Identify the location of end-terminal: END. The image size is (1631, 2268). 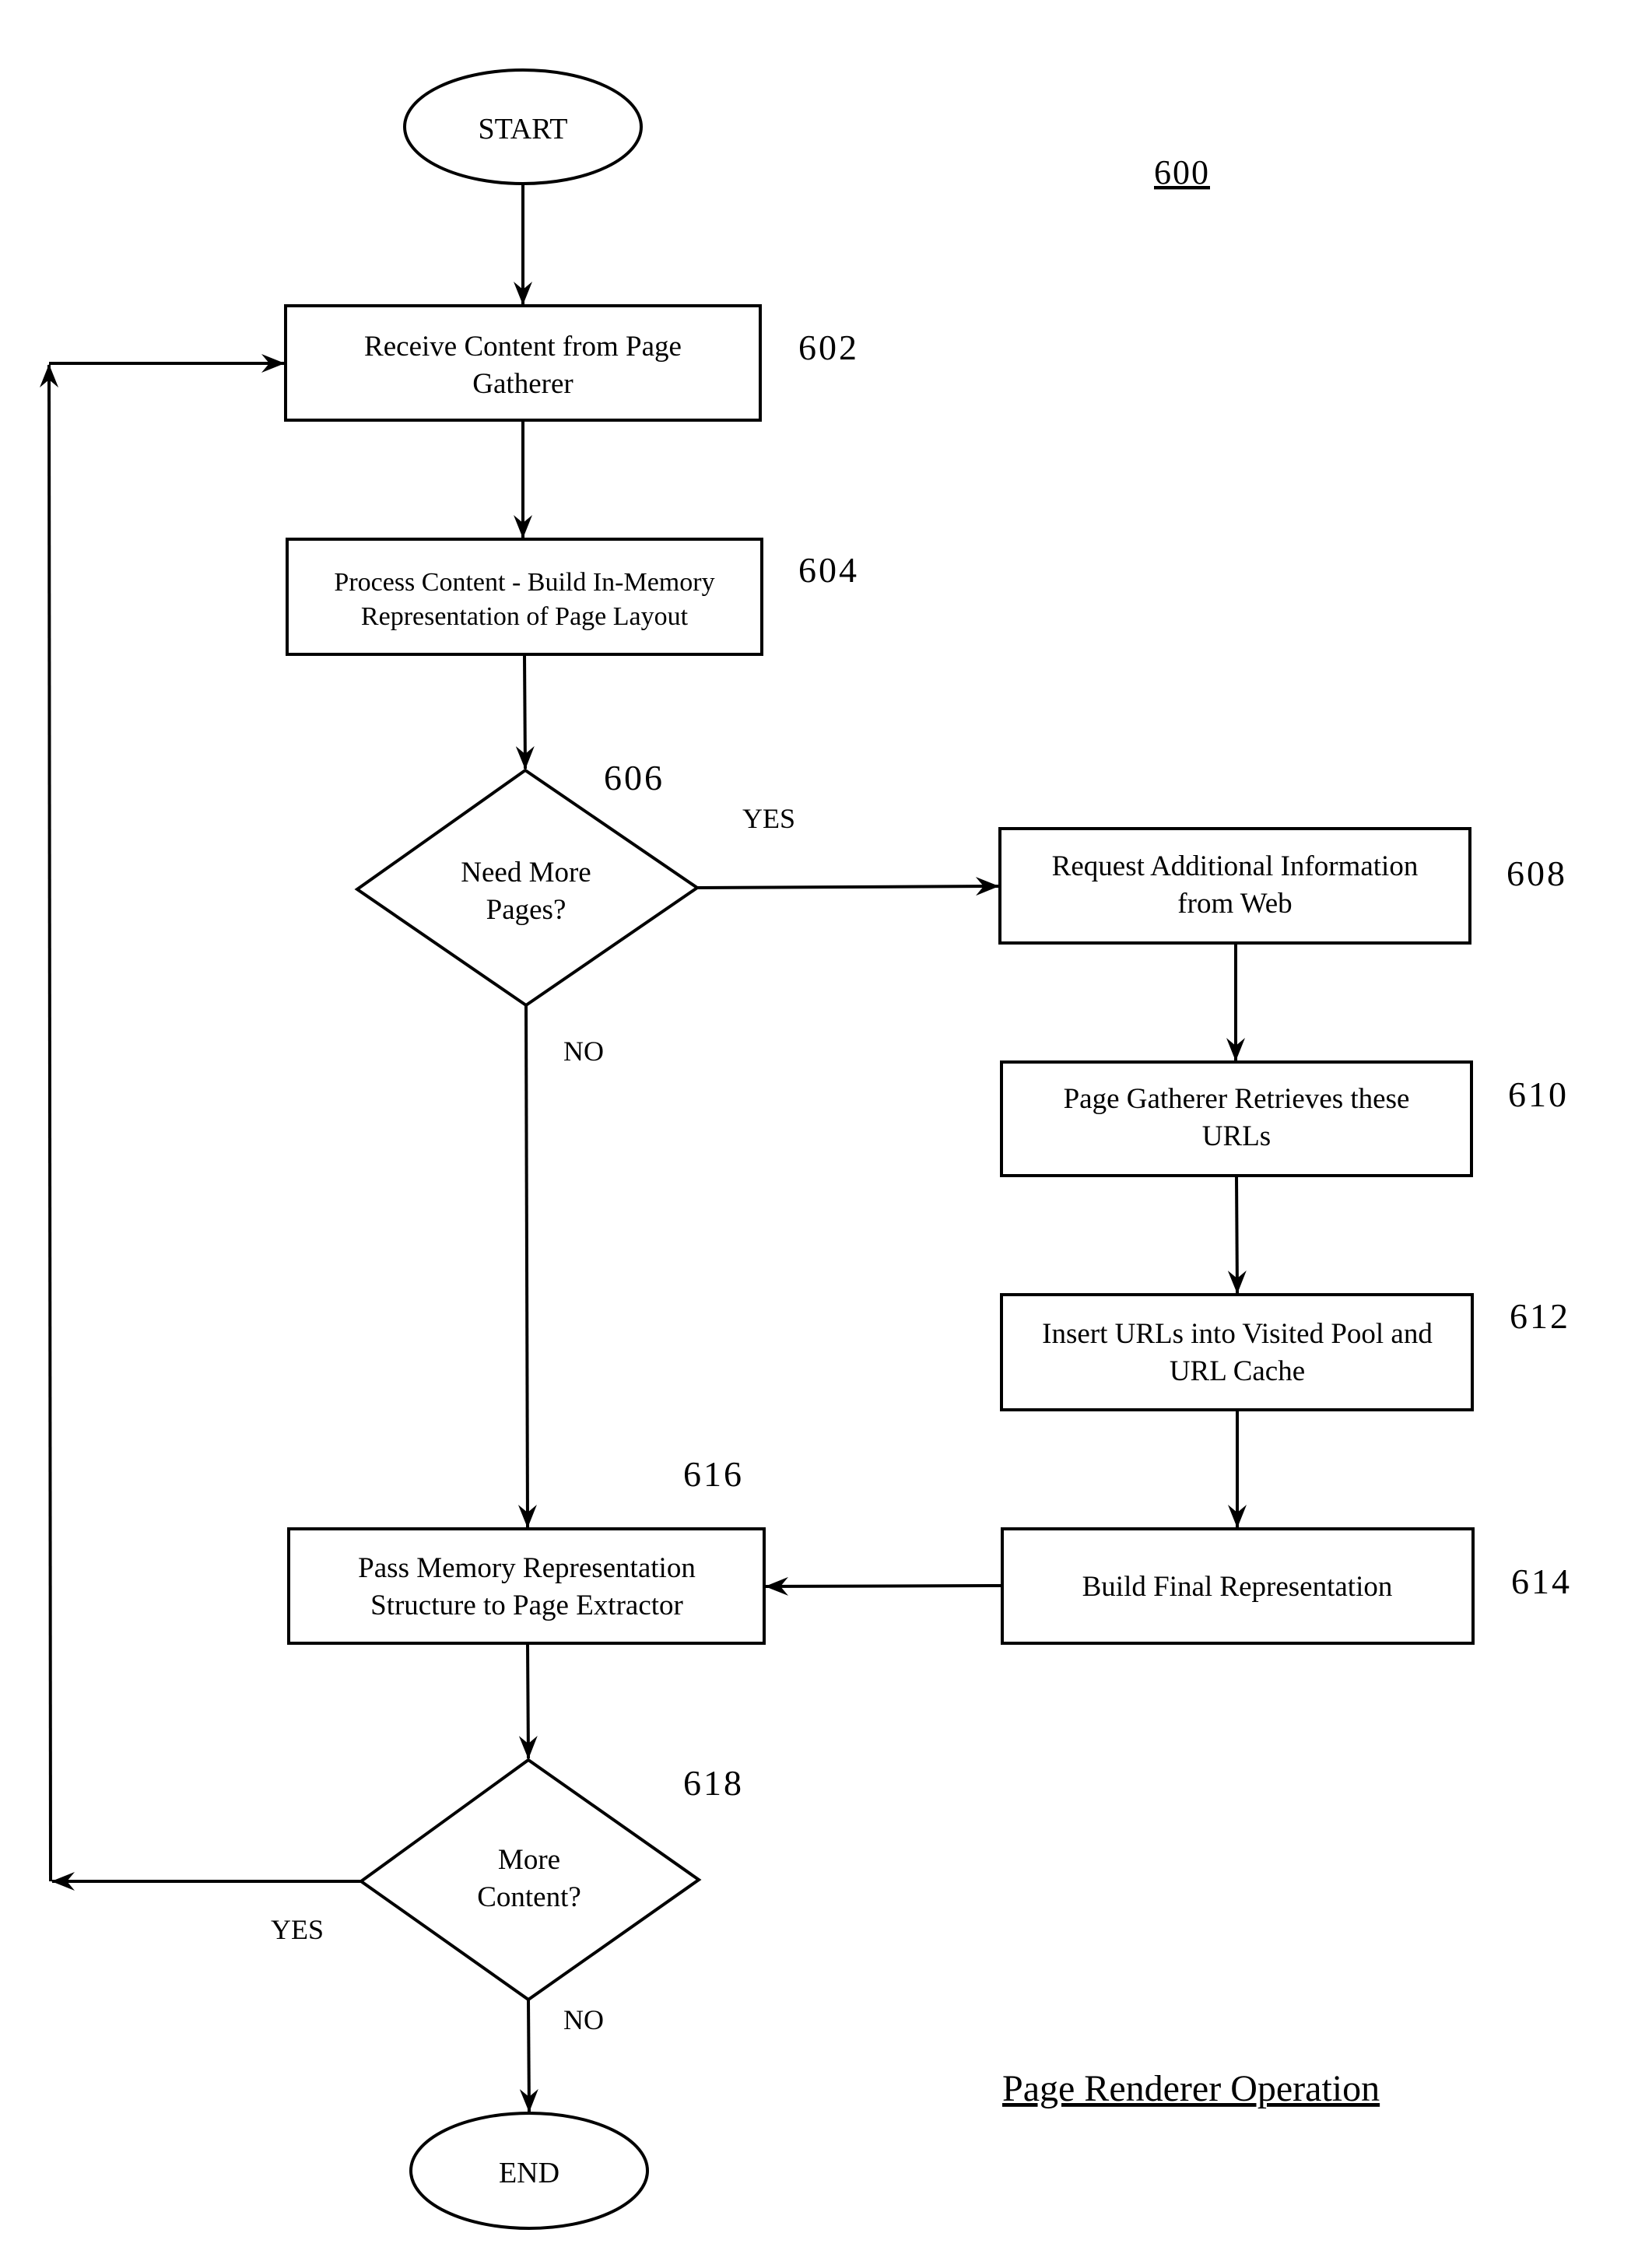
(529, 2171).